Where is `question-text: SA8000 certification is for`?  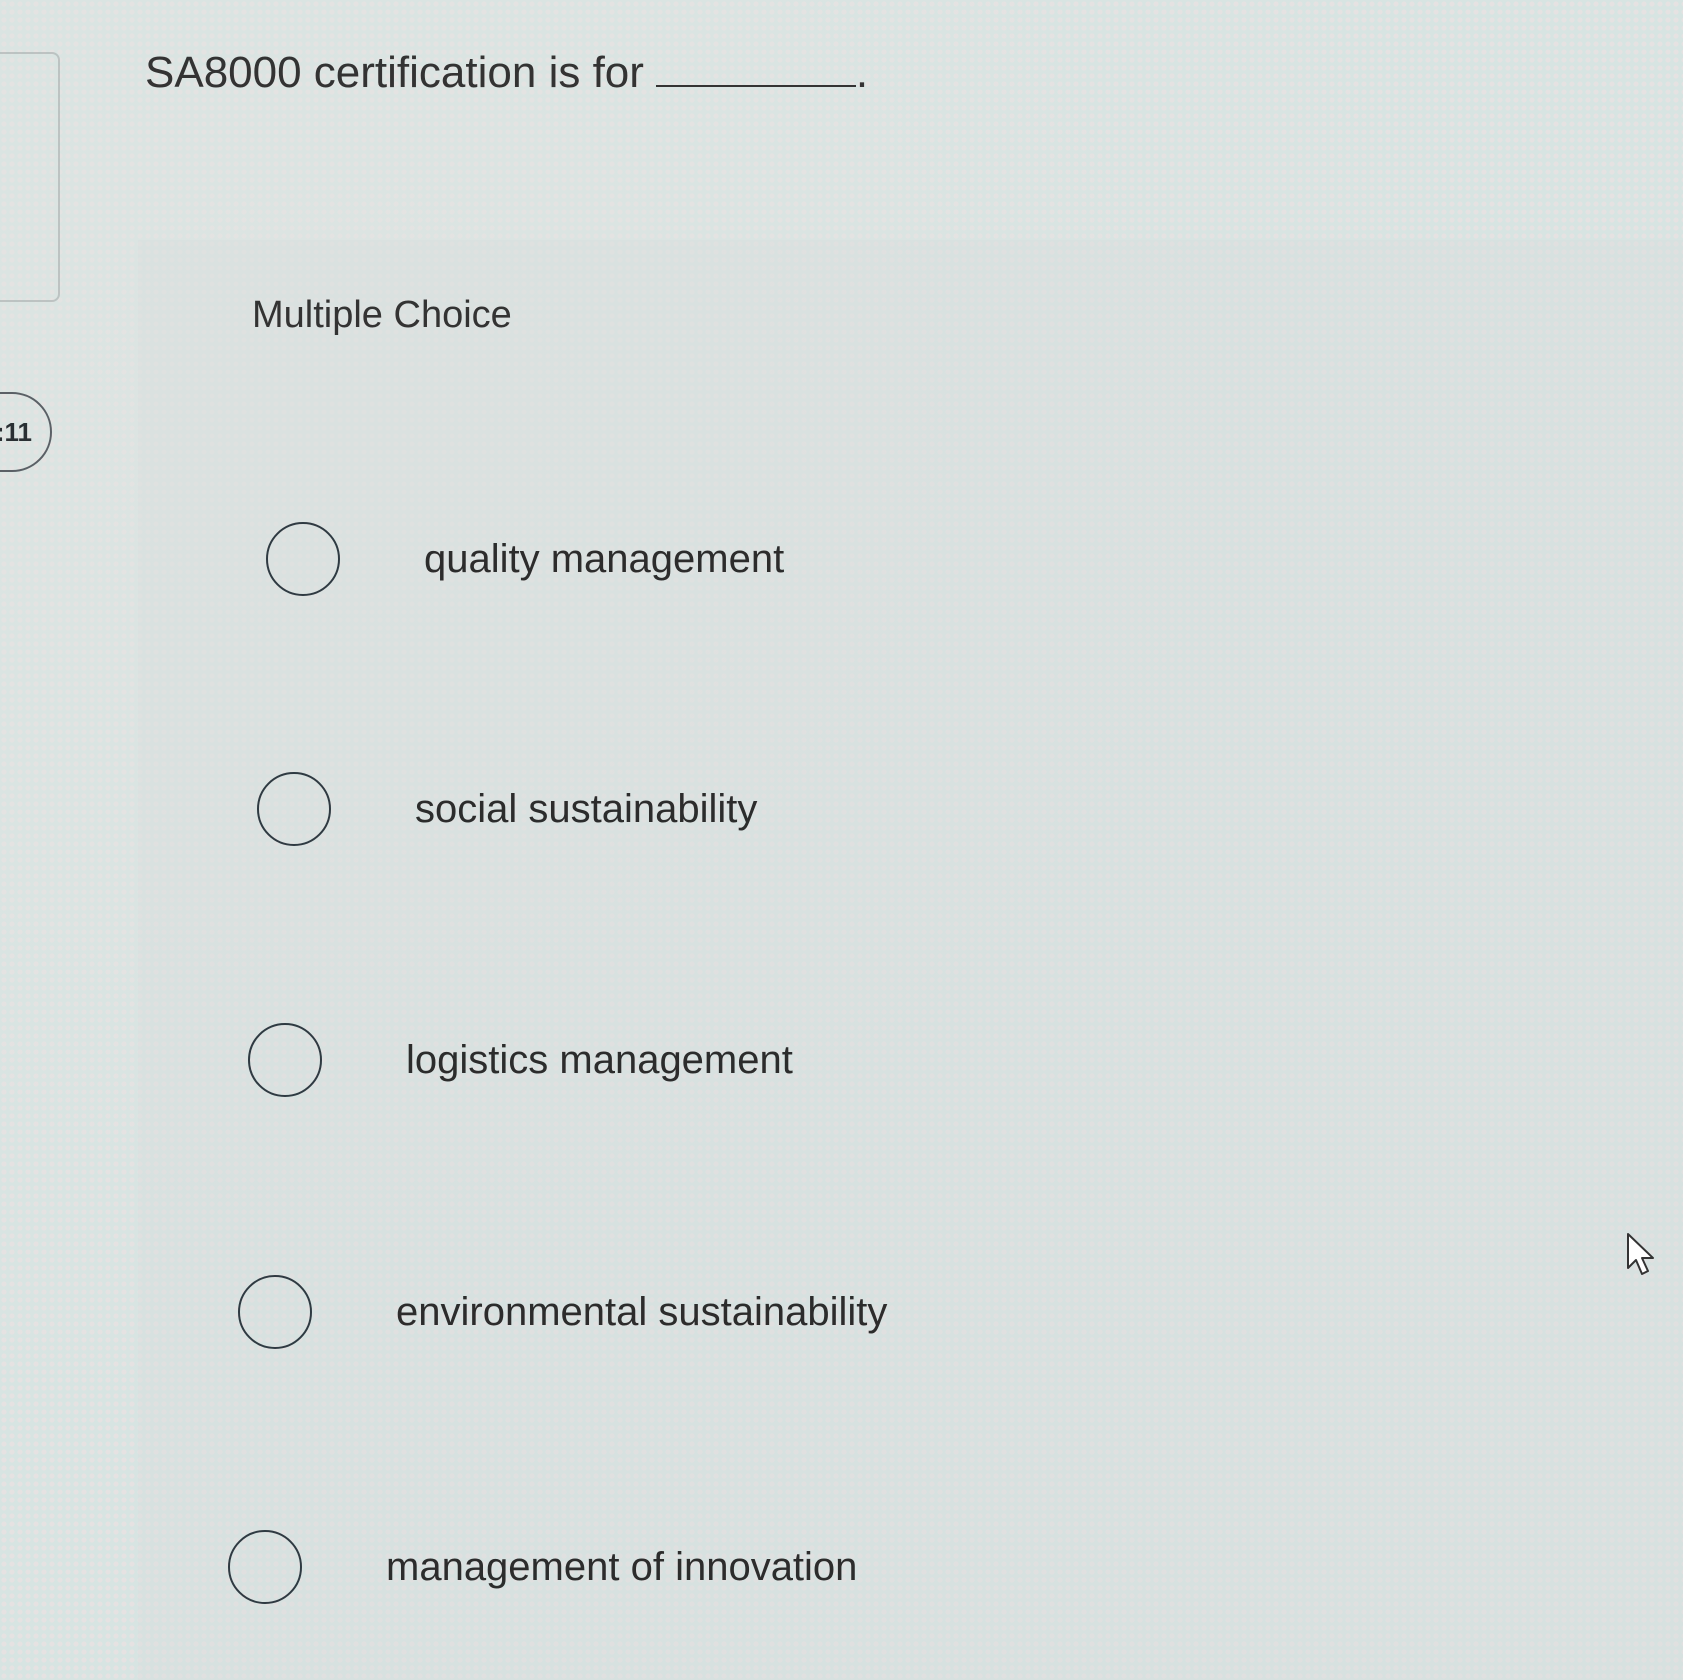
question-text: SA8000 certification is for is located at coordinates (394, 72).